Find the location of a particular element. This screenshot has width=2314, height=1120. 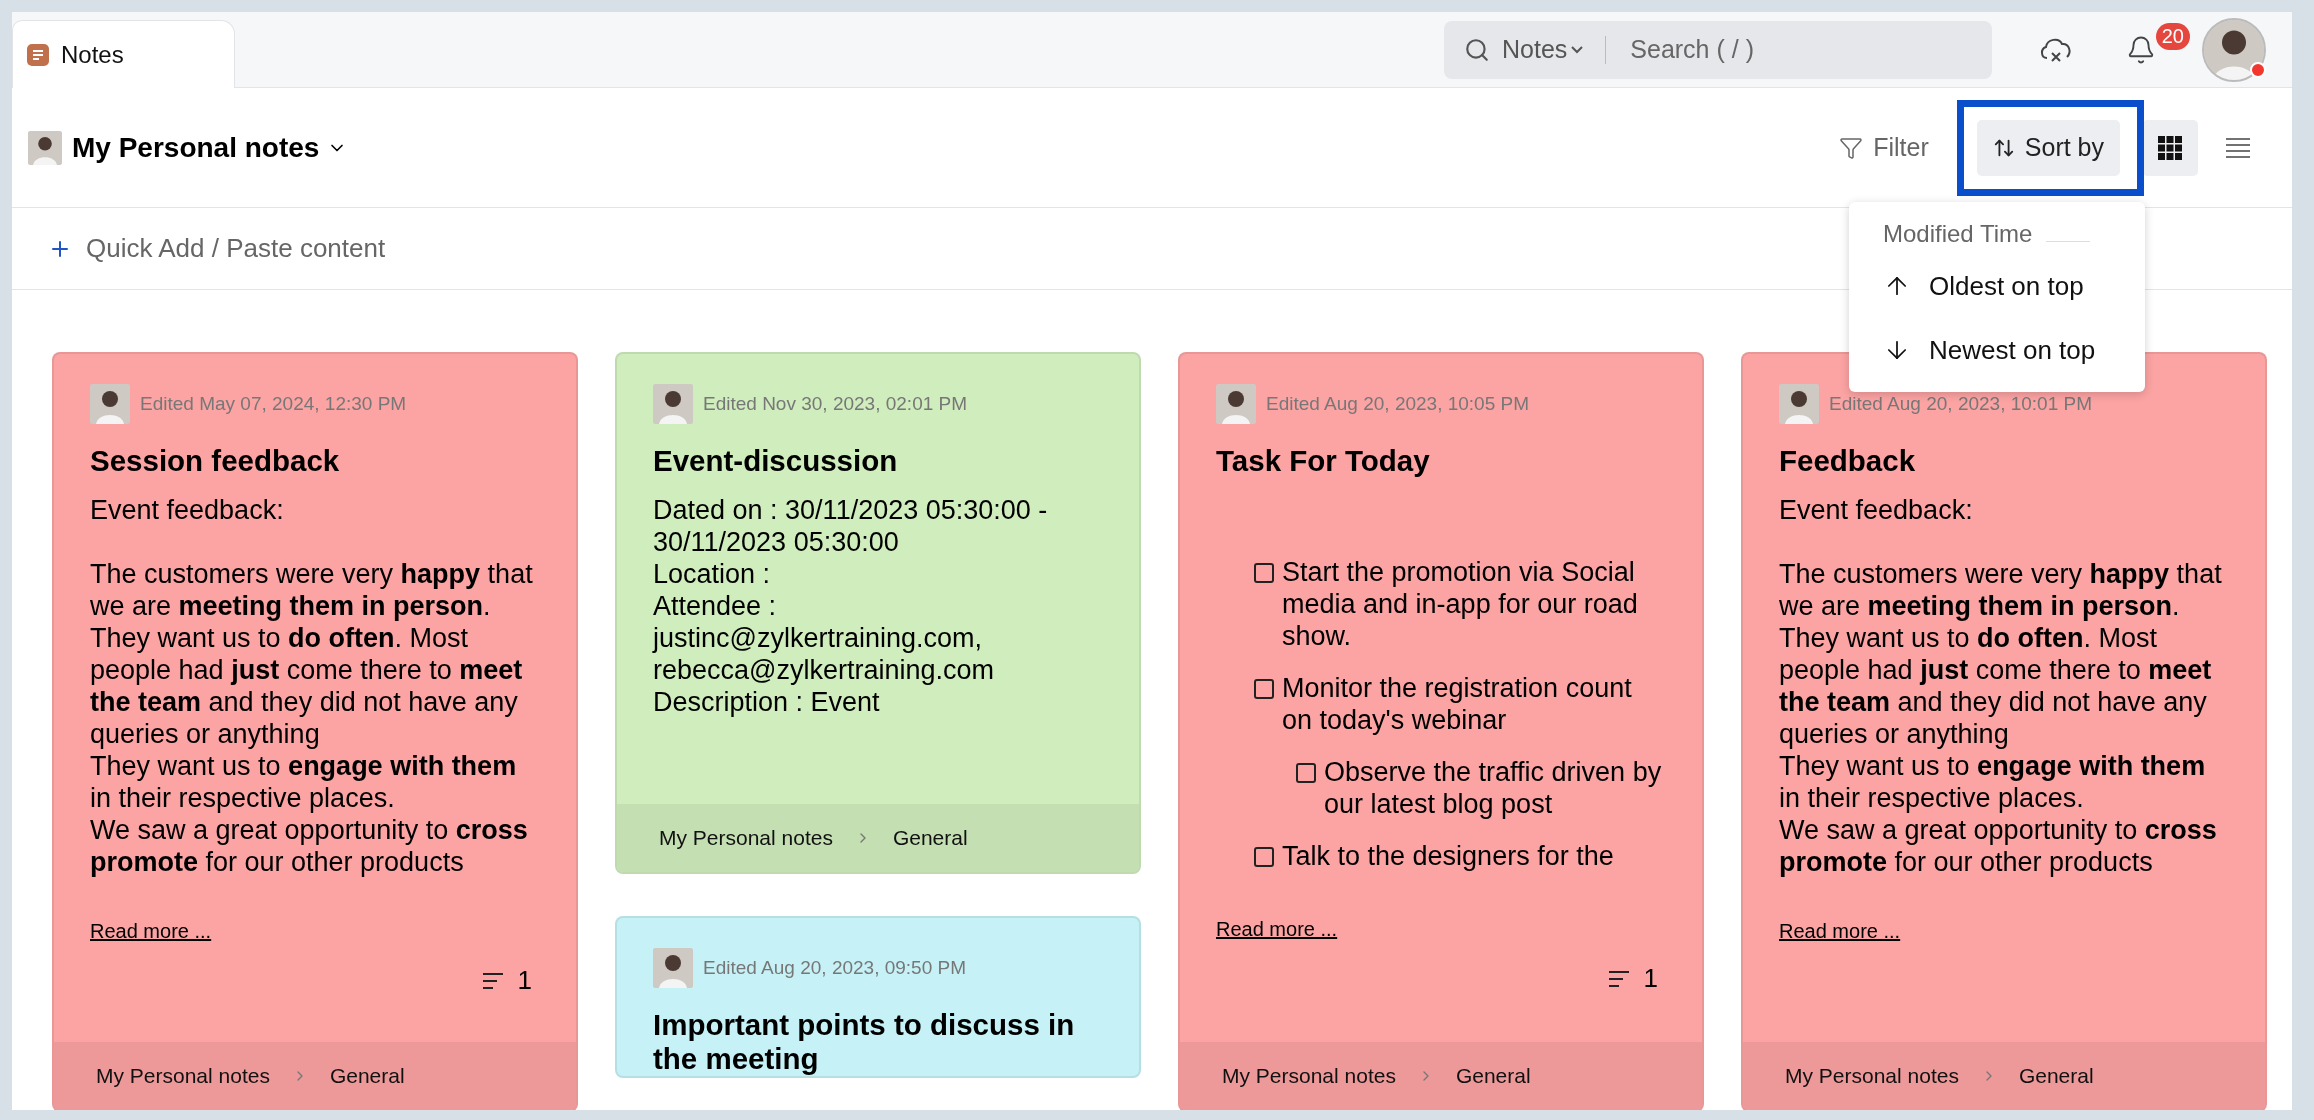

note-title: Task For Today is located at coordinates (1323, 461).